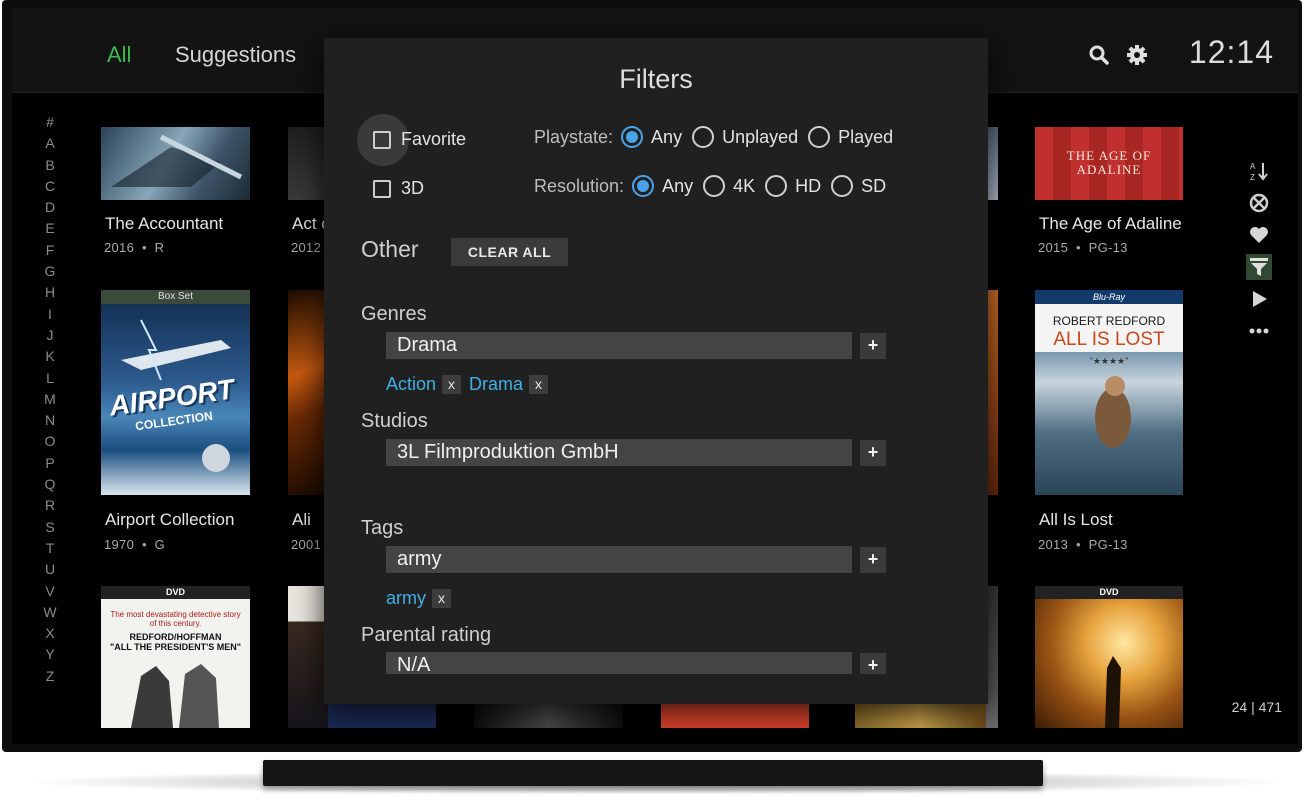 Image resolution: width=1306 pixels, height=805 pixels. I want to click on tags-chips: army x, so click(422, 598).